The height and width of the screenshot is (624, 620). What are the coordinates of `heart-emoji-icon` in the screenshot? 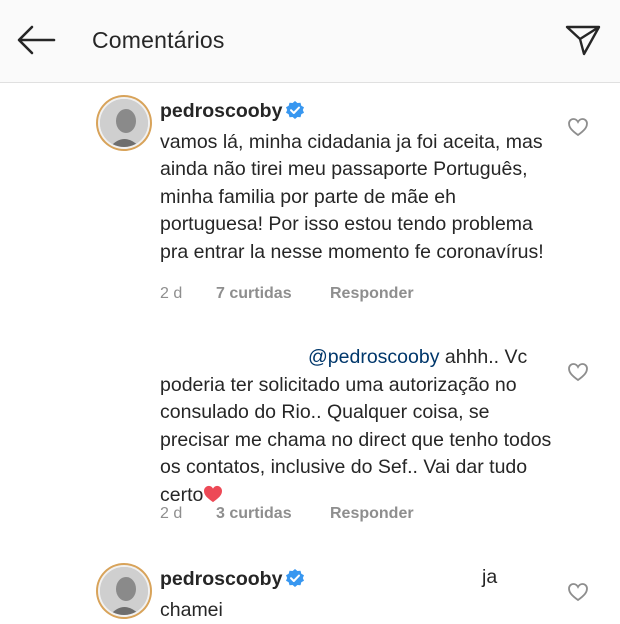 It's located at (213, 495).